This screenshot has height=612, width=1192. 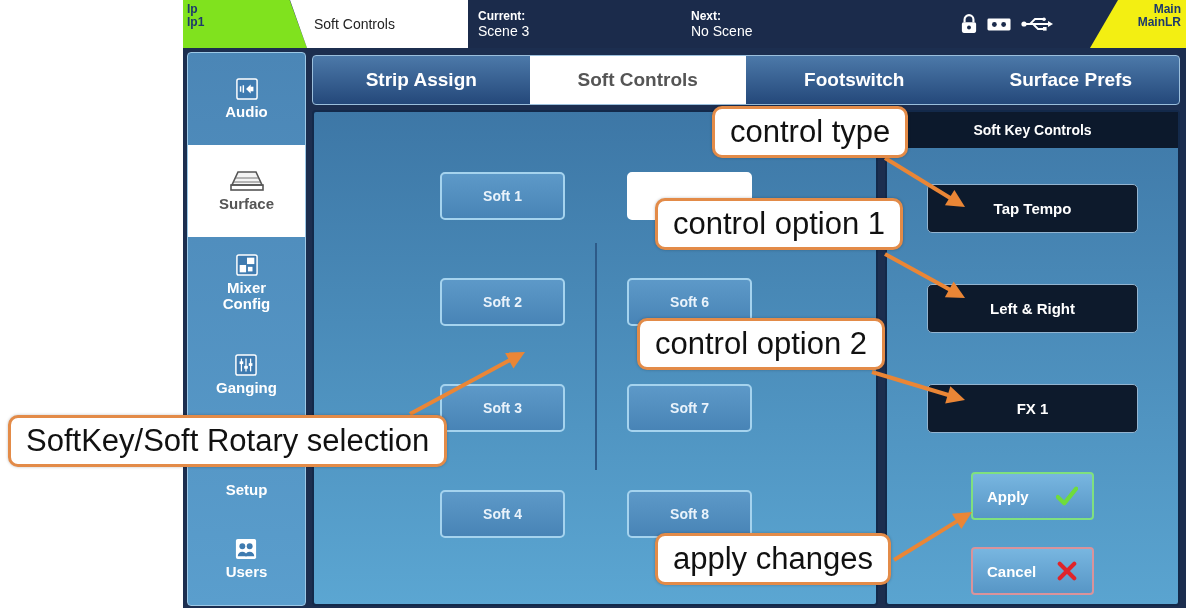 What do you see at coordinates (1032, 408) in the screenshot?
I see `option-field: FX 1` at bounding box center [1032, 408].